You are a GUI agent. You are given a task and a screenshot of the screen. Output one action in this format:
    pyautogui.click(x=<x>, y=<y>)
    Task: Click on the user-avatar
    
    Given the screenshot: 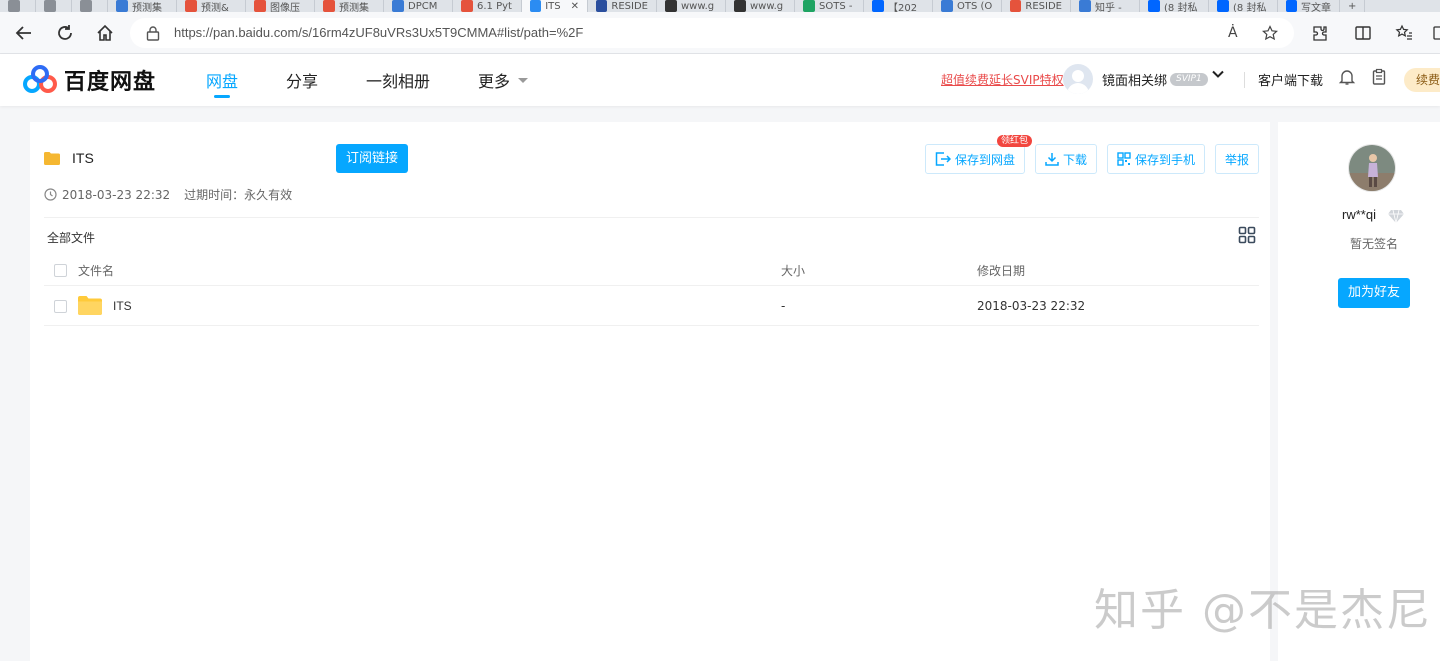 What is the action you would take?
    pyautogui.click(x=1078, y=79)
    